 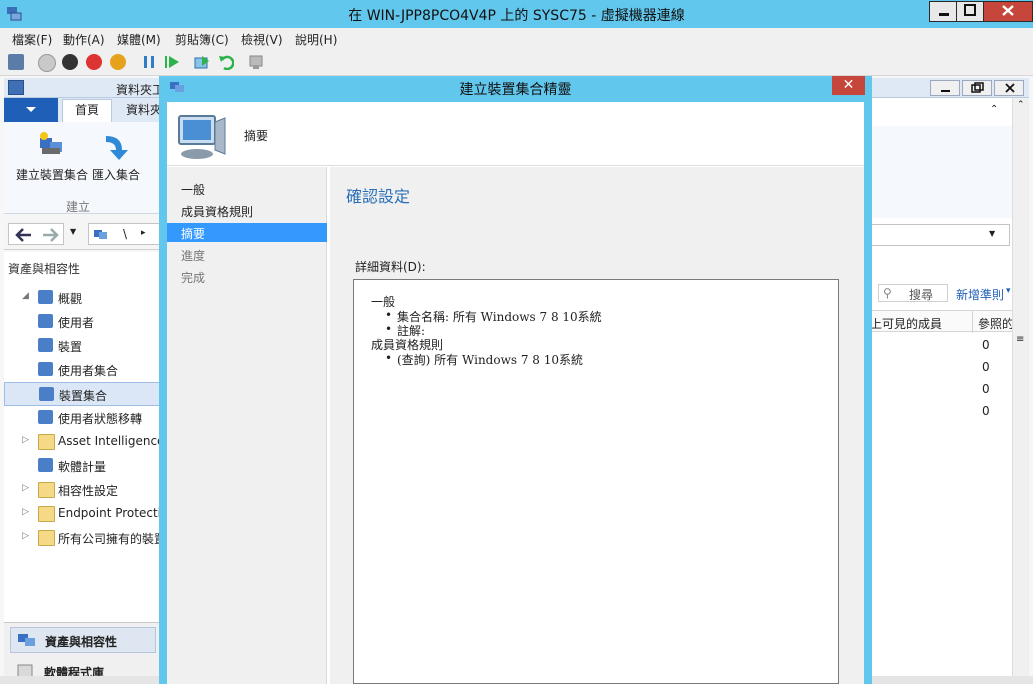 I want to click on step-summary: 摘要, so click(x=247, y=232).